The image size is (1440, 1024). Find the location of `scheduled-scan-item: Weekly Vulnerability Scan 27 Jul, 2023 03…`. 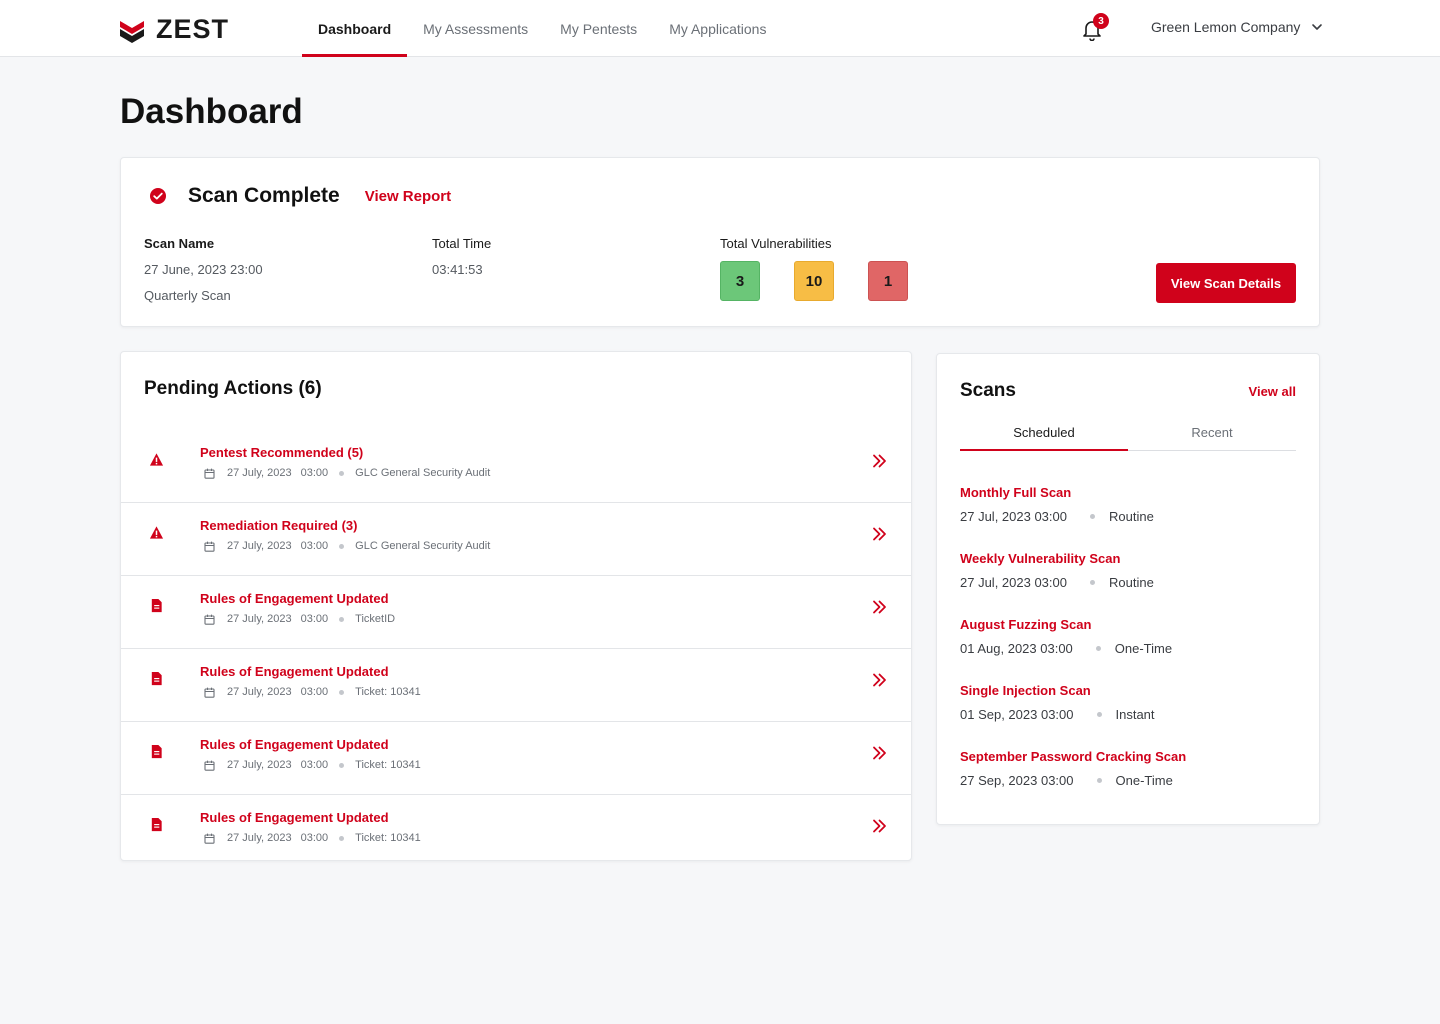

scheduled-scan-item: Weekly Vulnerability Scan 27 Jul, 2023 03… is located at coordinates (1073, 584).